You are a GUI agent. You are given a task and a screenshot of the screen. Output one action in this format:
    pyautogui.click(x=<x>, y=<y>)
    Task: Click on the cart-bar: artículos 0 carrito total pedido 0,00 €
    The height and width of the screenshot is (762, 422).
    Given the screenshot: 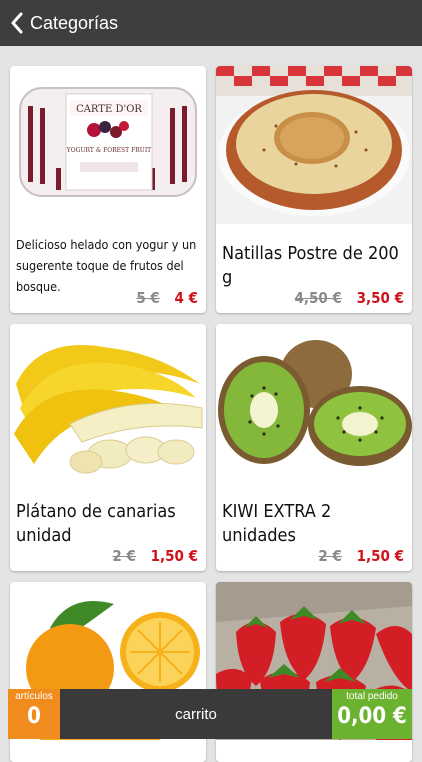 What is the action you would take?
    pyautogui.click(x=210, y=714)
    